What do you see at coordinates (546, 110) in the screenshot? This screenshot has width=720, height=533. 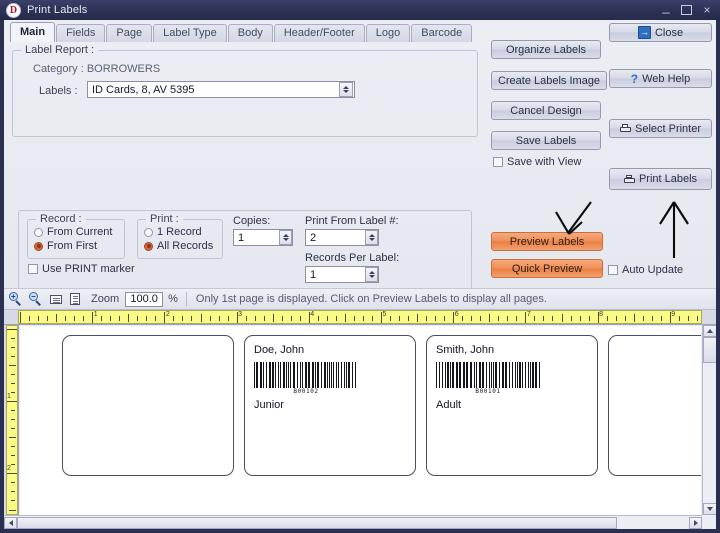 I see `cancel-design-button: Cancel Design` at bounding box center [546, 110].